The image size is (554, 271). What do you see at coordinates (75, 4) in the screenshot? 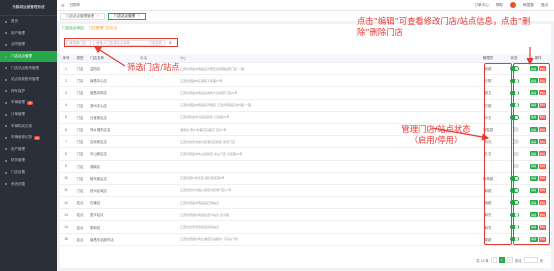
I see `topbar-title: 已购车` at bounding box center [75, 4].